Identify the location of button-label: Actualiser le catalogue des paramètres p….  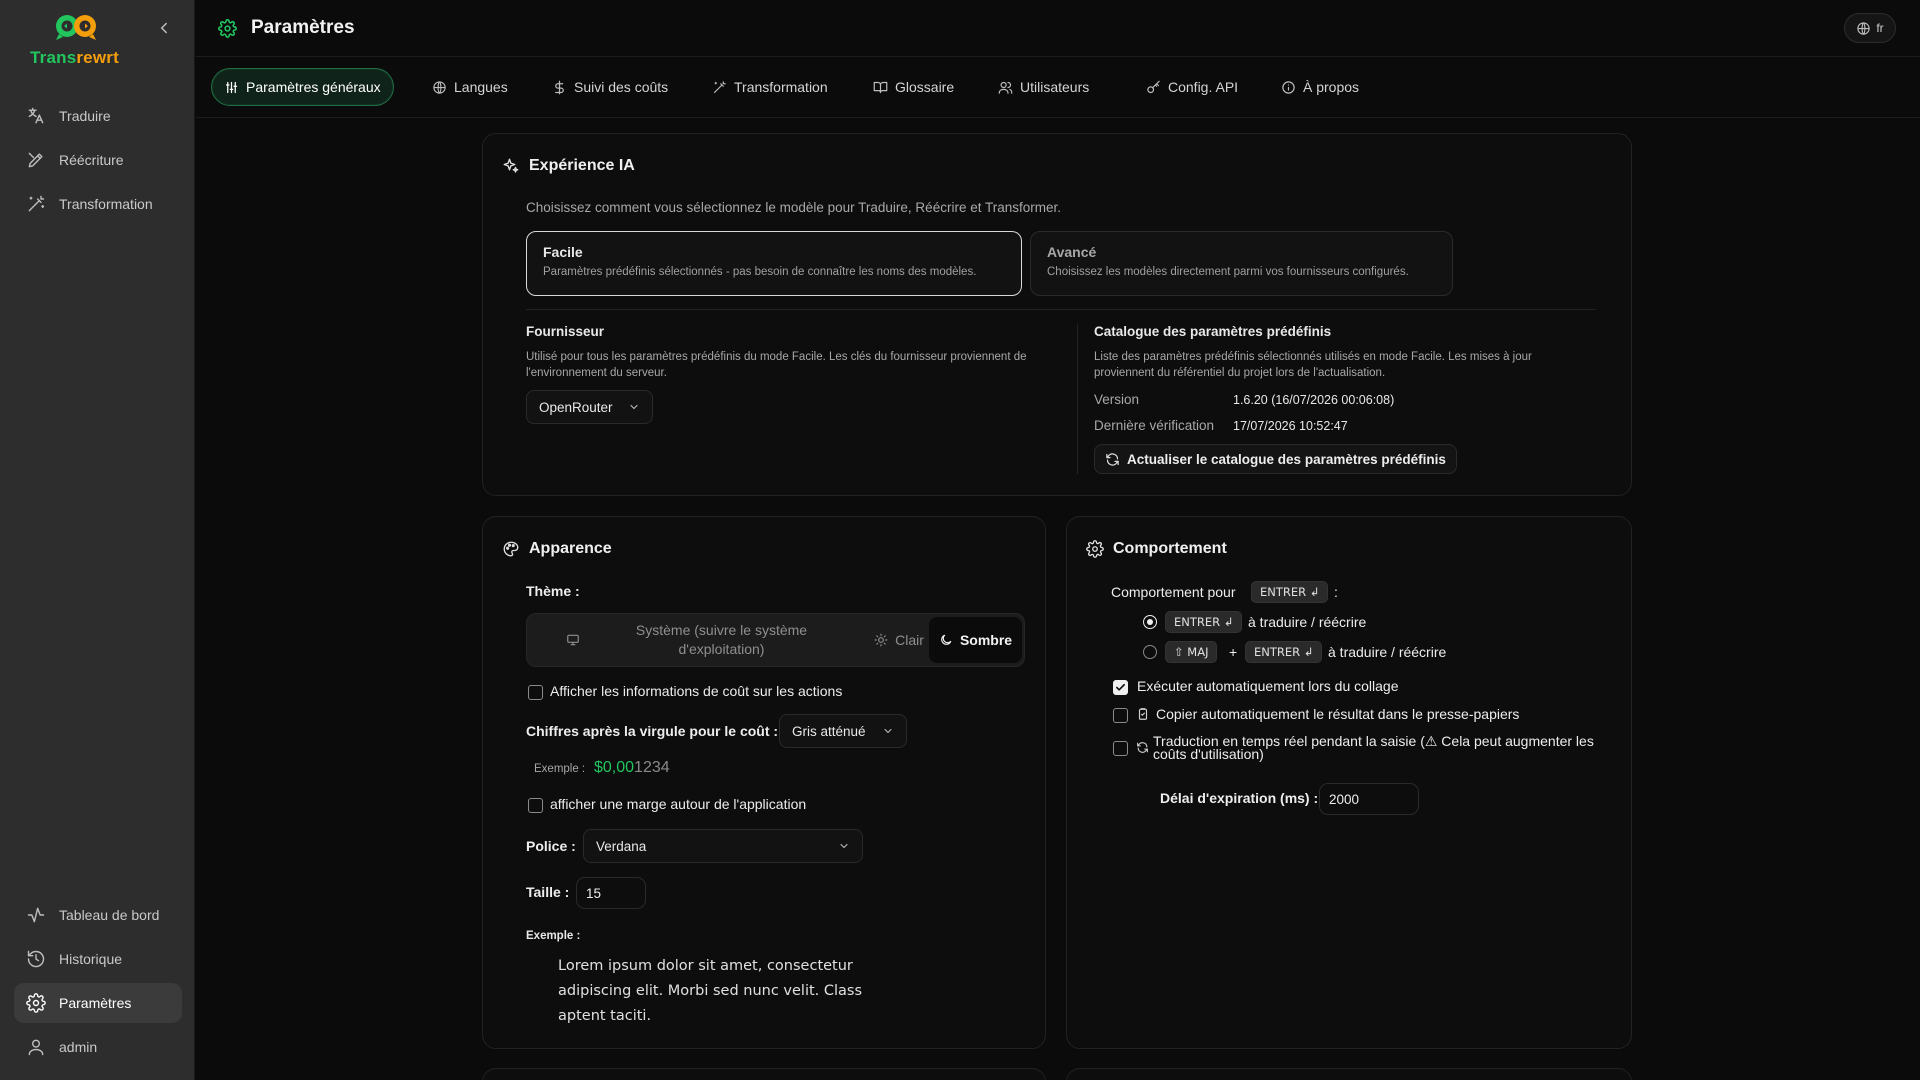
(1286, 459).